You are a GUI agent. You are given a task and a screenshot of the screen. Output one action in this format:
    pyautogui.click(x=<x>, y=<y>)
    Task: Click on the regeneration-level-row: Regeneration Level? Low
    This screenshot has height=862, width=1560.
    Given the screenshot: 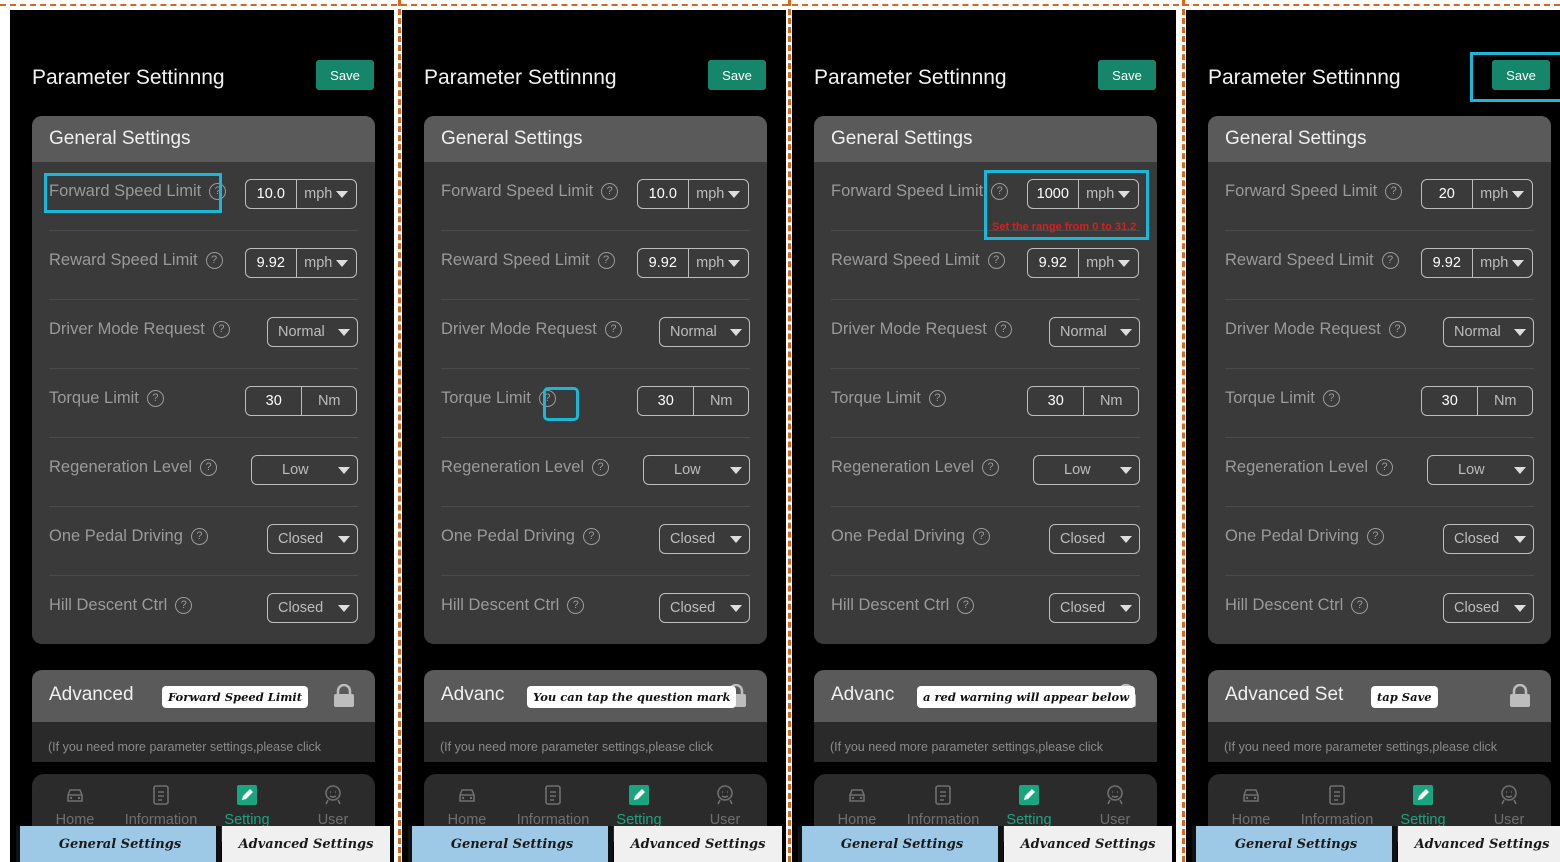 What is the action you would take?
    pyautogui.click(x=1379, y=472)
    